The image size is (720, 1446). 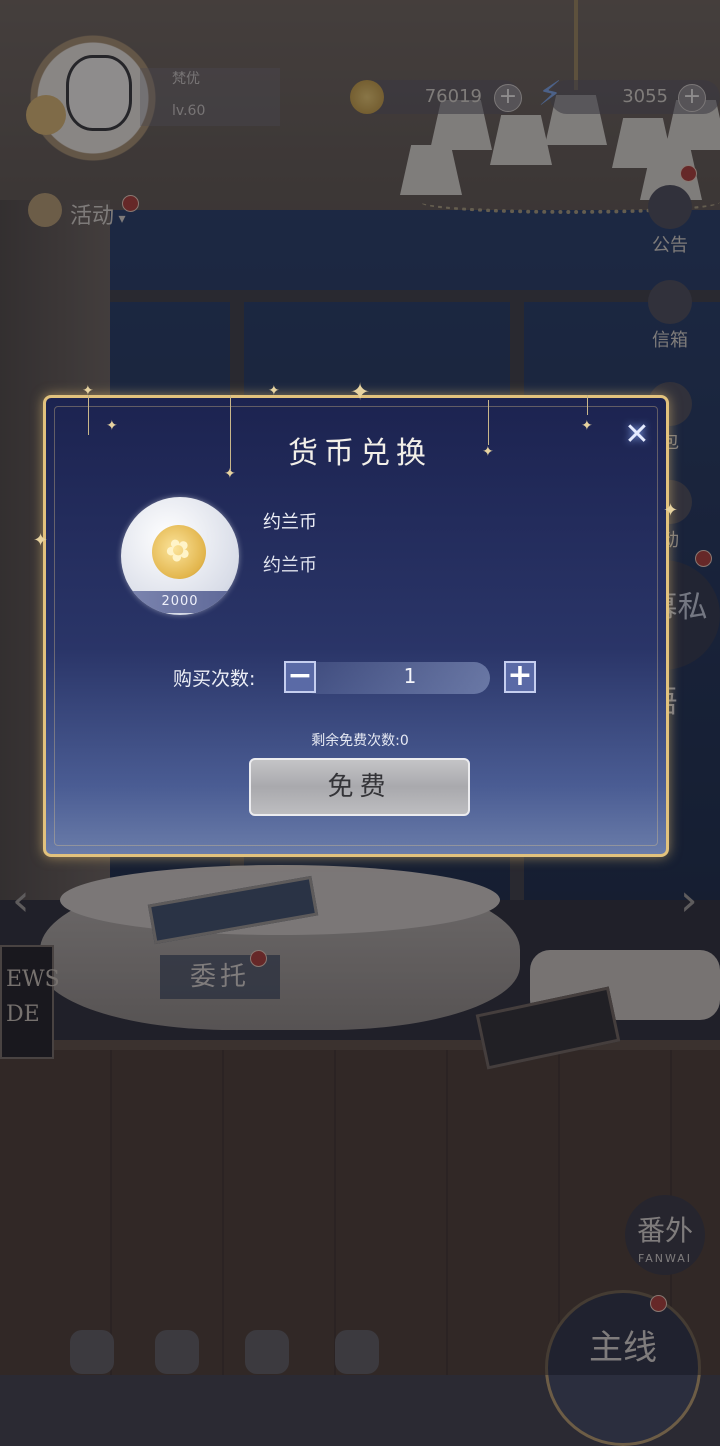 I want to click on close-icon: ✕, so click(x=637, y=435).